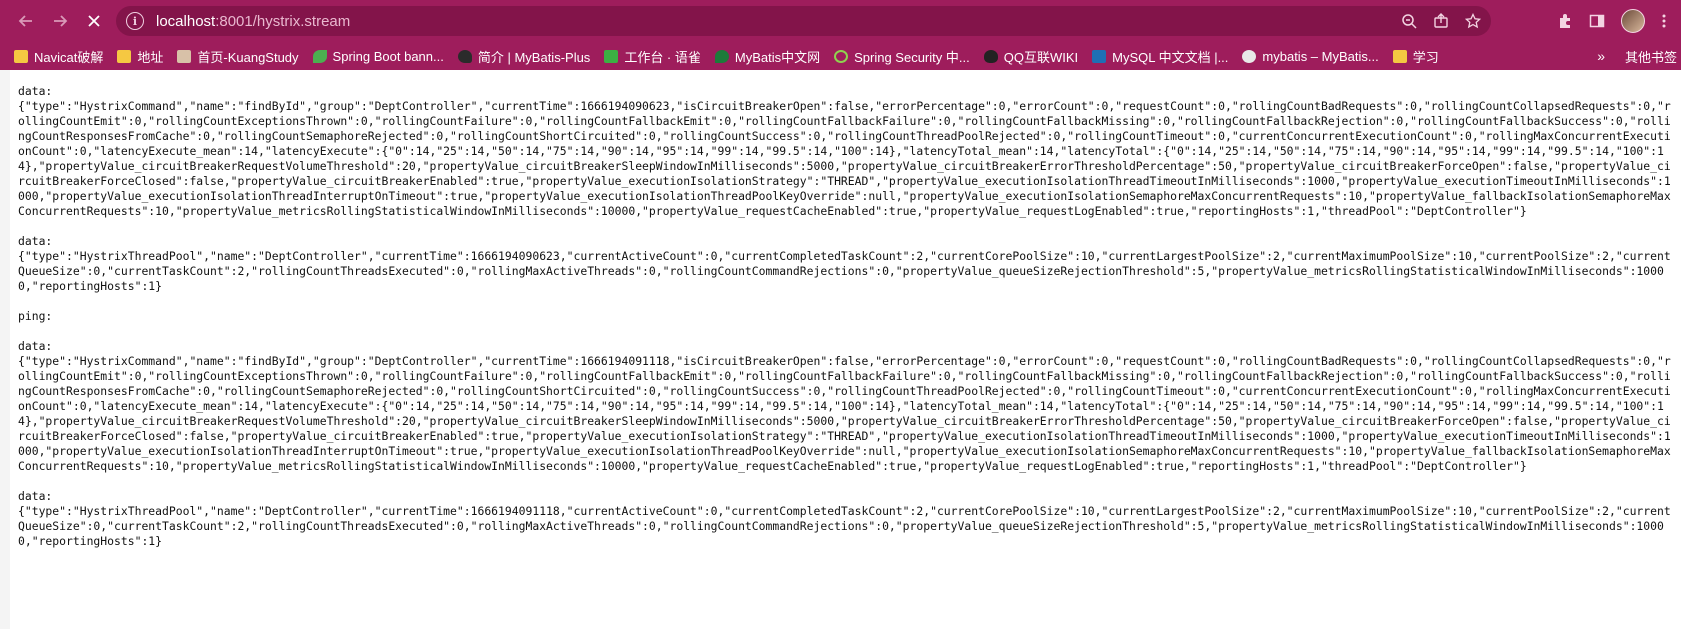  What do you see at coordinates (1601, 56) in the screenshot?
I see `bookmarks-overflow-button: »` at bounding box center [1601, 56].